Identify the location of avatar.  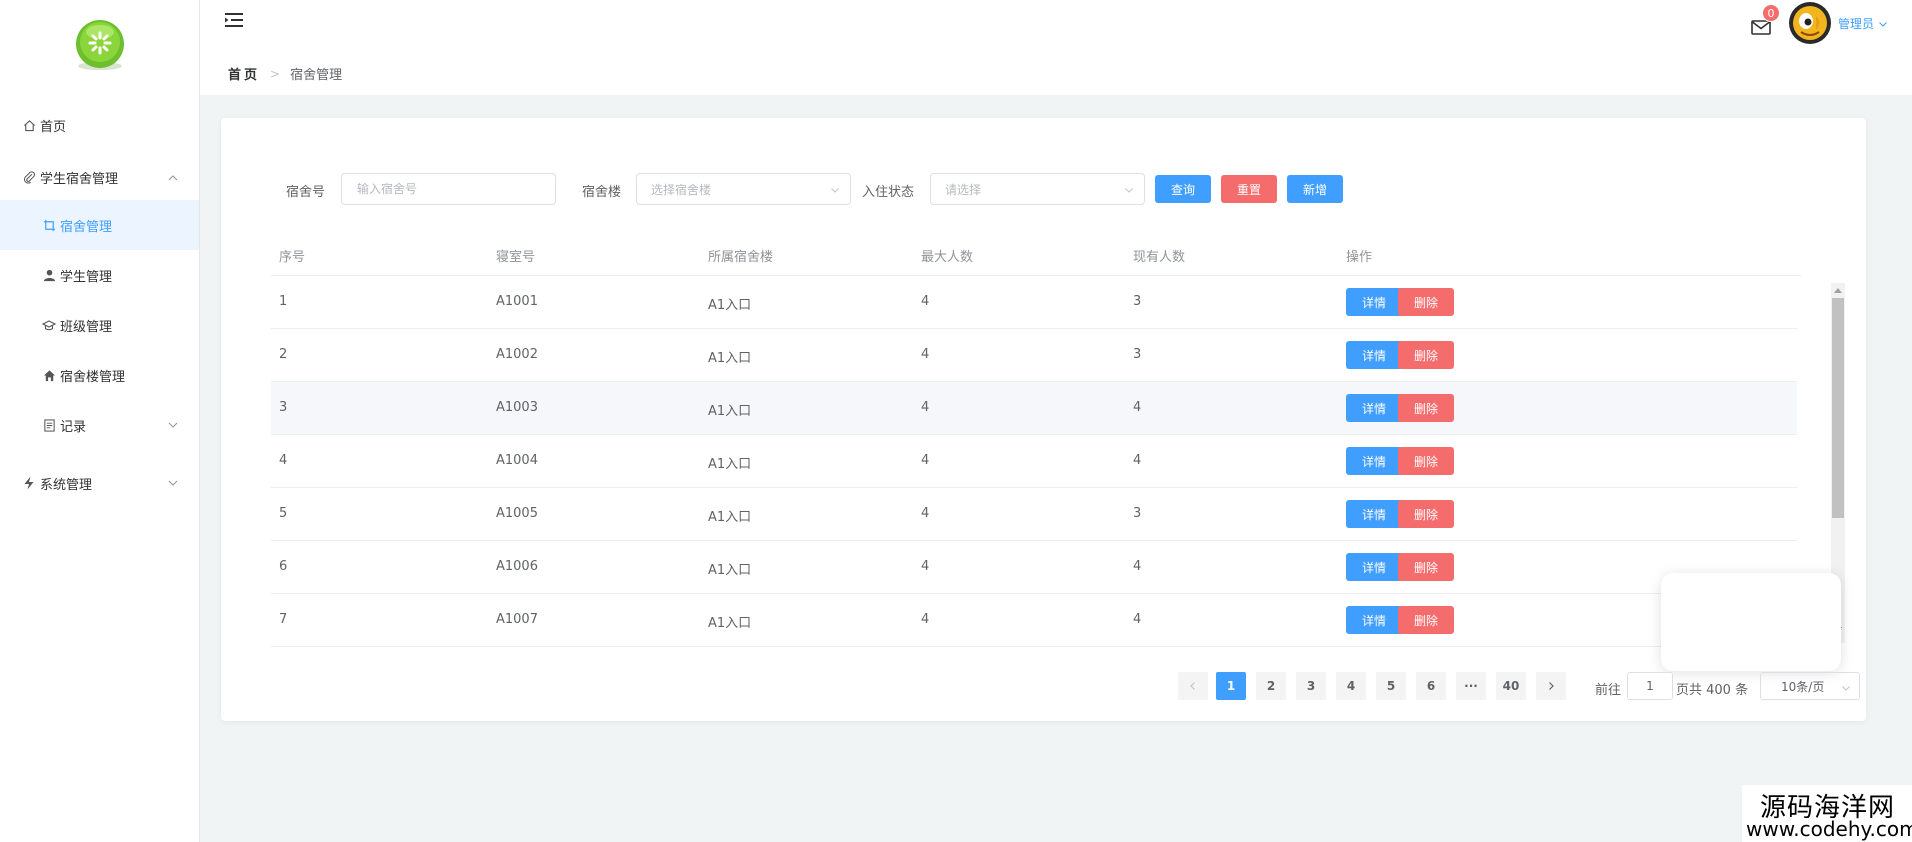
(1810, 23).